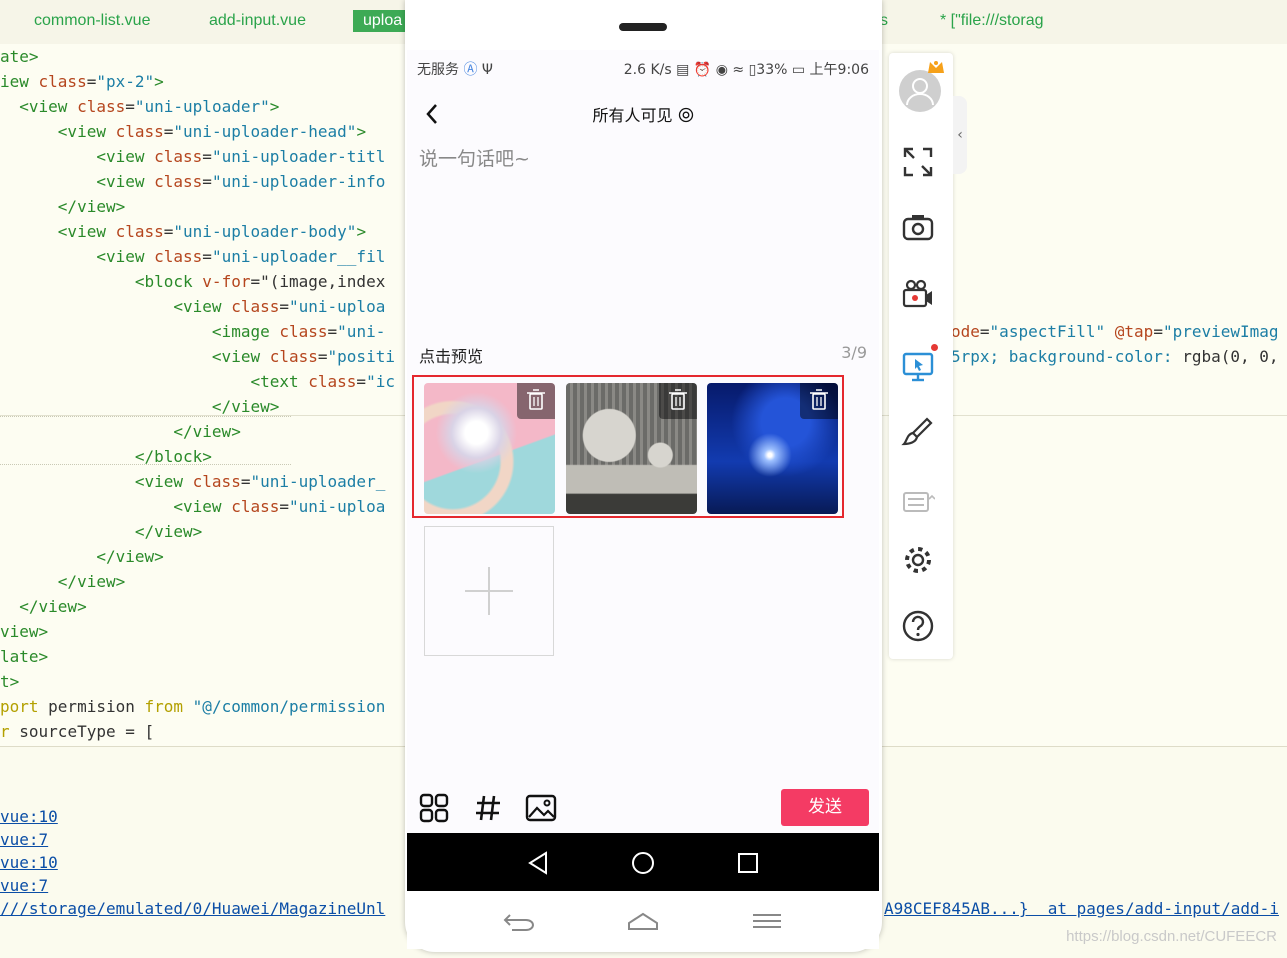 The height and width of the screenshot is (958, 1287). Describe the element at coordinates (643, 808) in the screenshot. I see `post-toolbar: 发送` at that location.